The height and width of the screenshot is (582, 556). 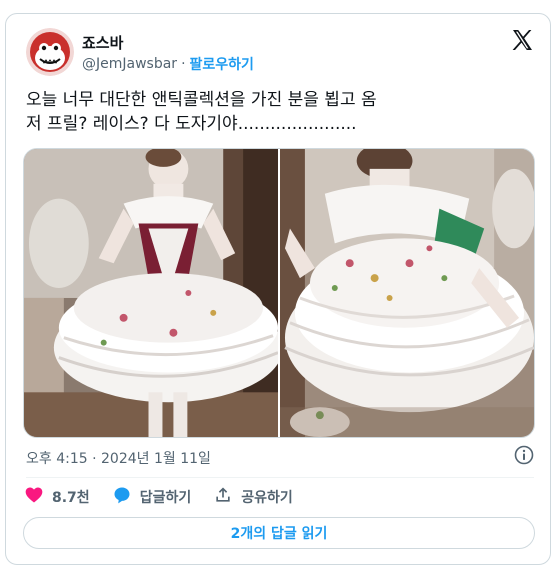 What do you see at coordinates (267, 498) in the screenshot?
I see `share-label: 공유하기` at bounding box center [267, 498].